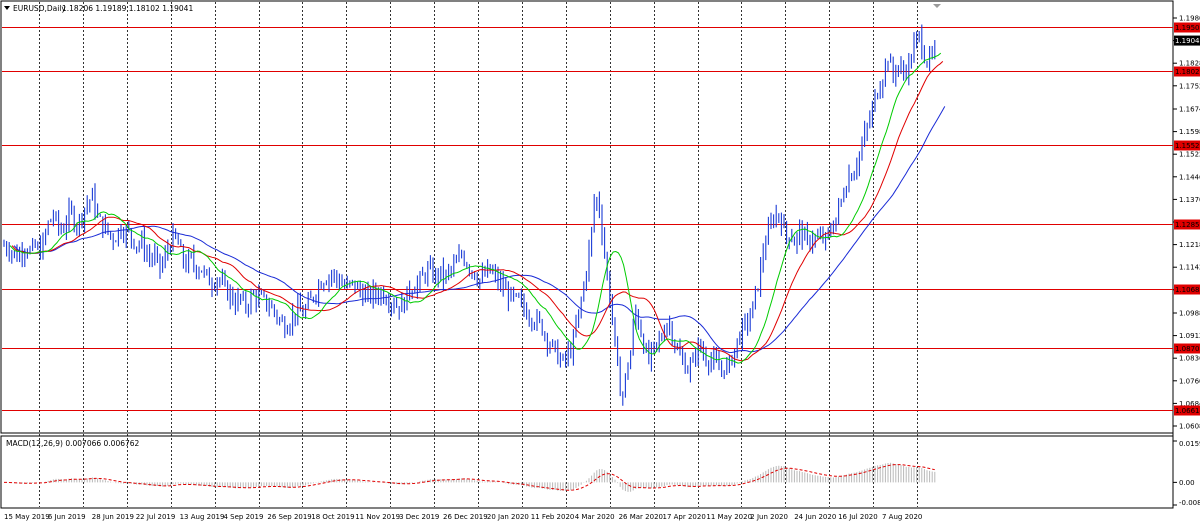  What do you see at coordinates (1189, 444) in the screenshot?
I see `macd-tick-label: 0.015993` at bounding box center [1189, 444].